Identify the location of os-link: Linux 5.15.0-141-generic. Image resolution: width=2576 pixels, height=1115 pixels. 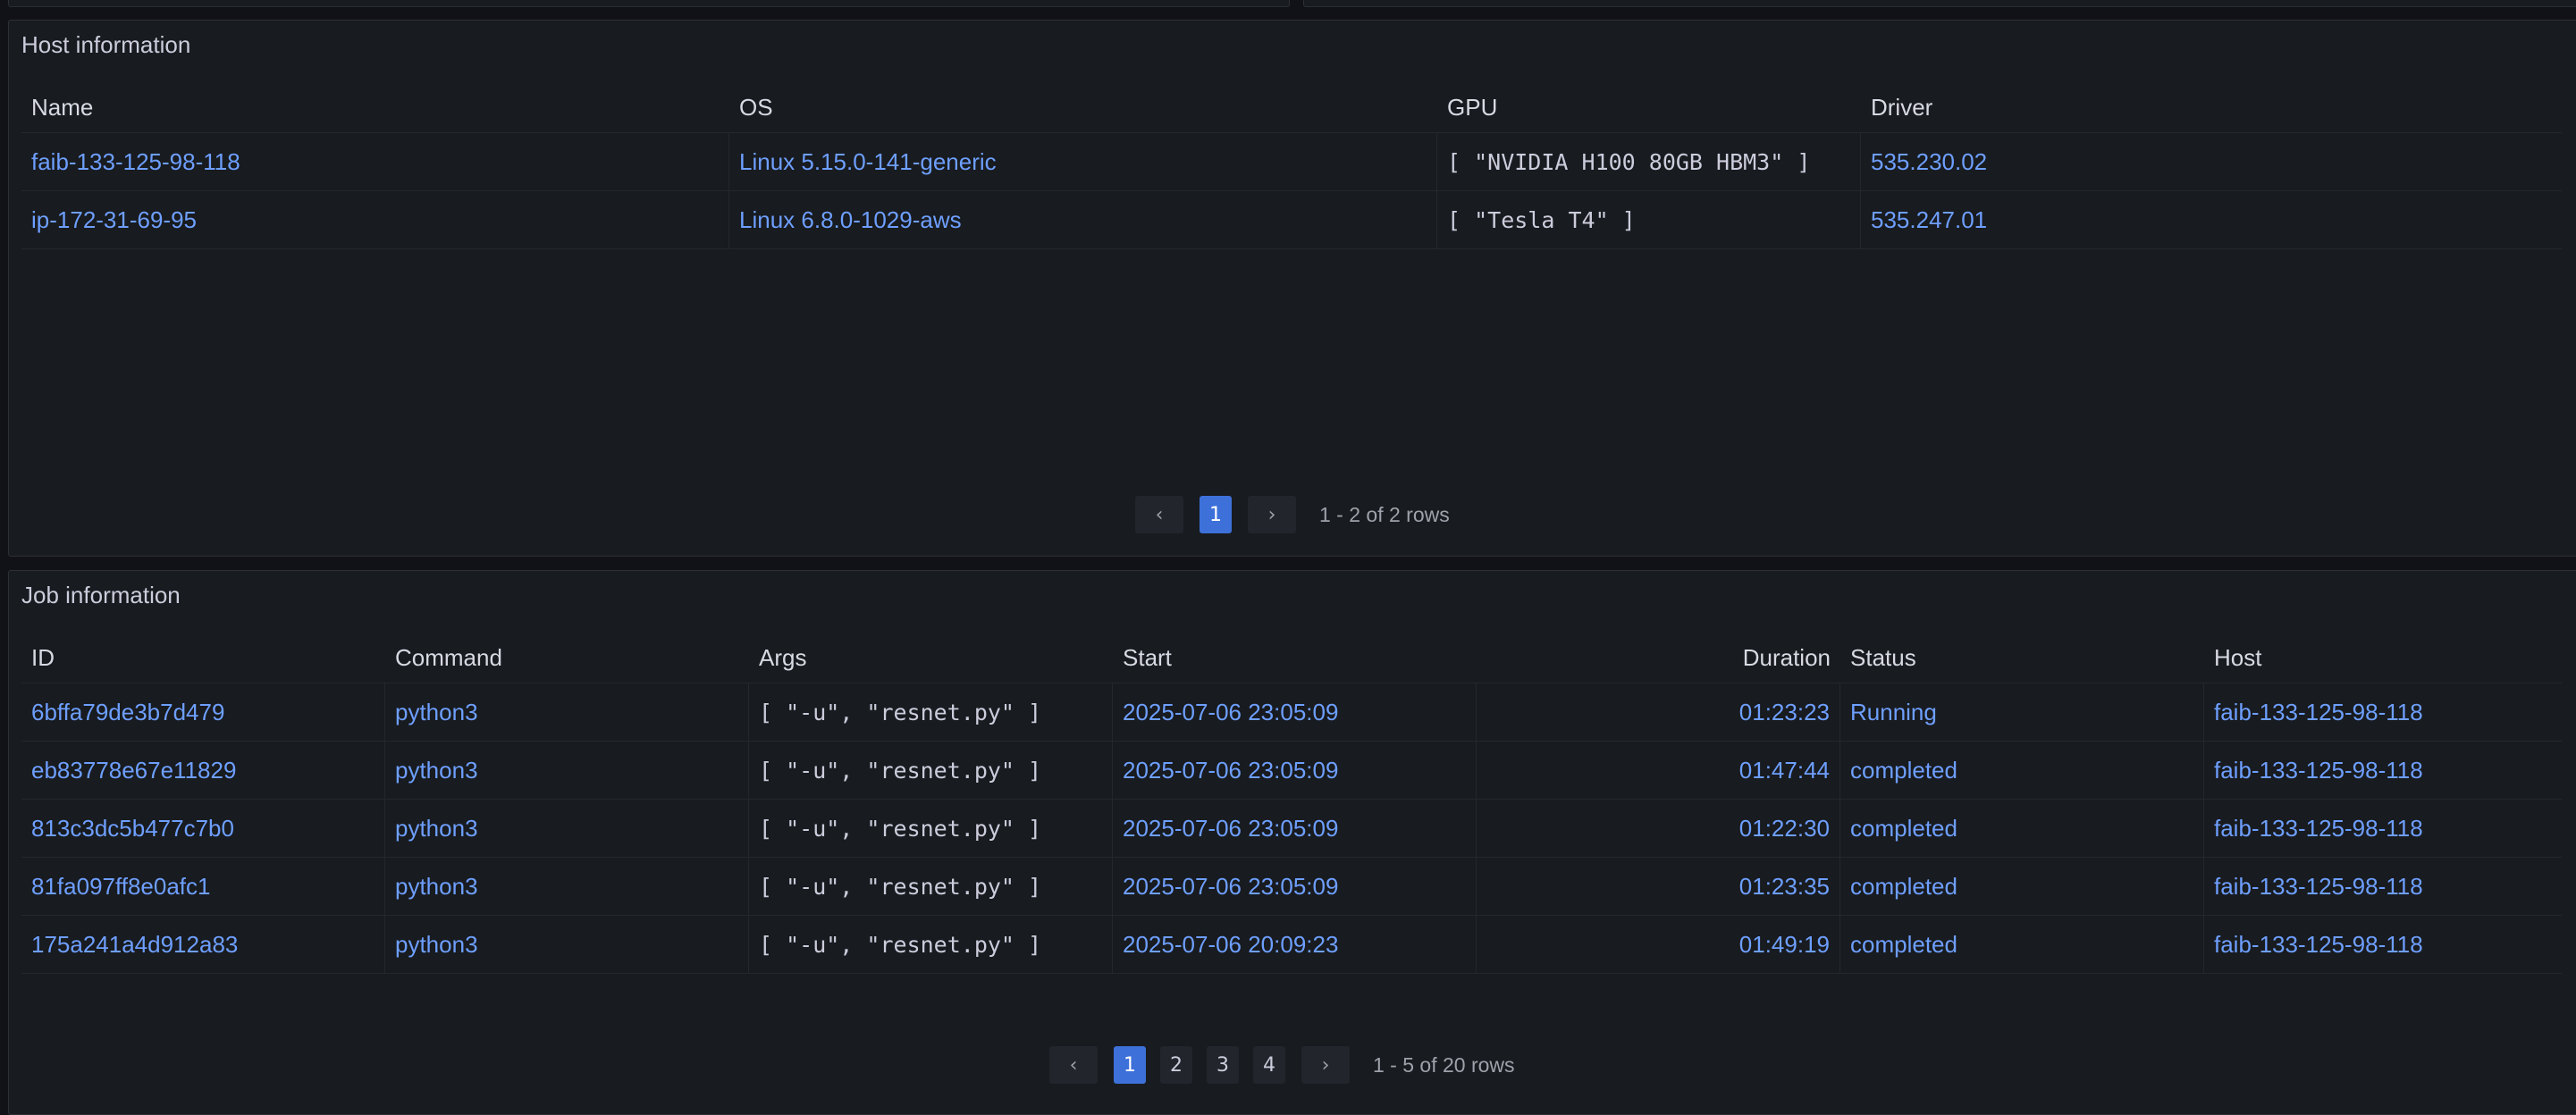
(1083, 161).